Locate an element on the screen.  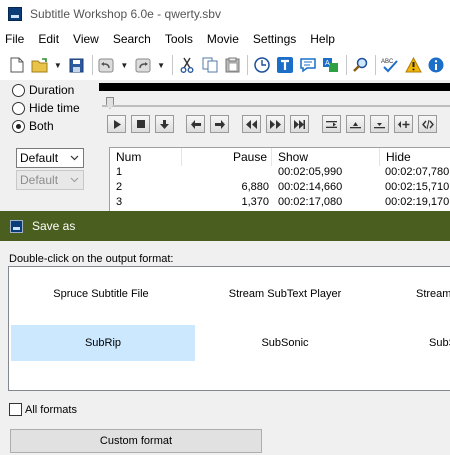
main-window-title: Subtitle Workshop 6.0e - qwerty.sbv is located at coordinates (125, 14).